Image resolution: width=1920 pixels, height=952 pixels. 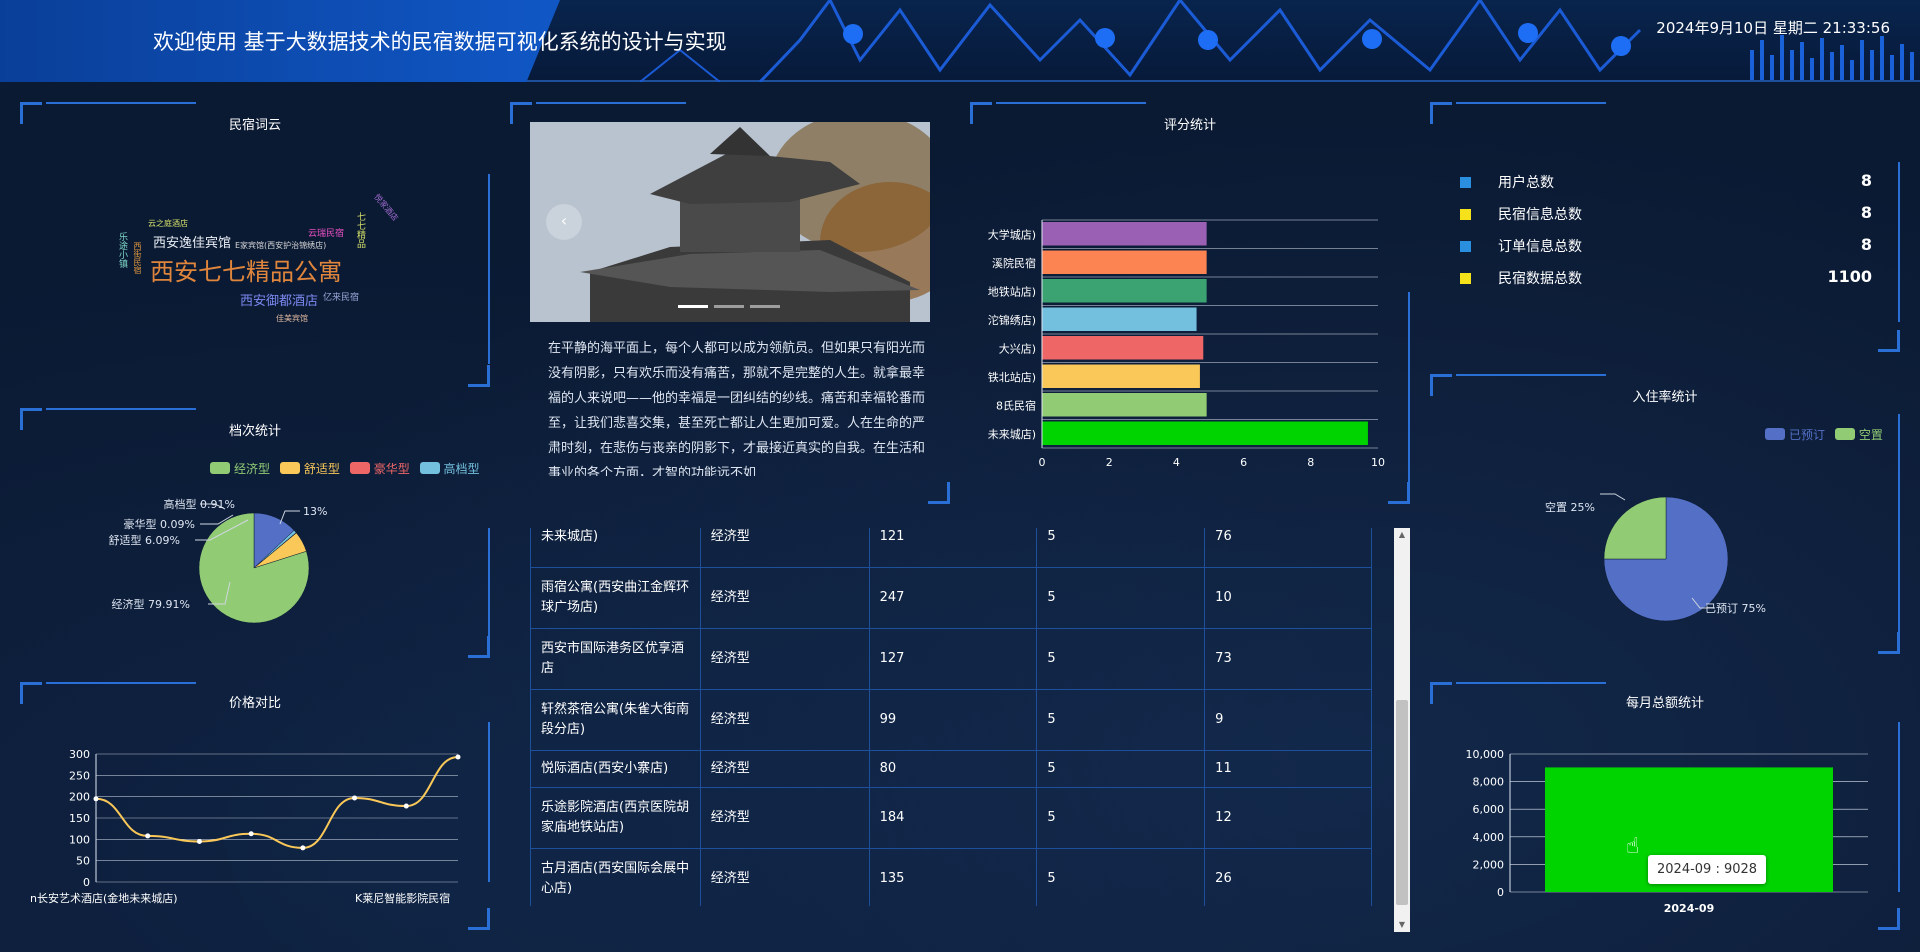 I want to click on y-tick: 6,000, so click(x=1489, y=809).